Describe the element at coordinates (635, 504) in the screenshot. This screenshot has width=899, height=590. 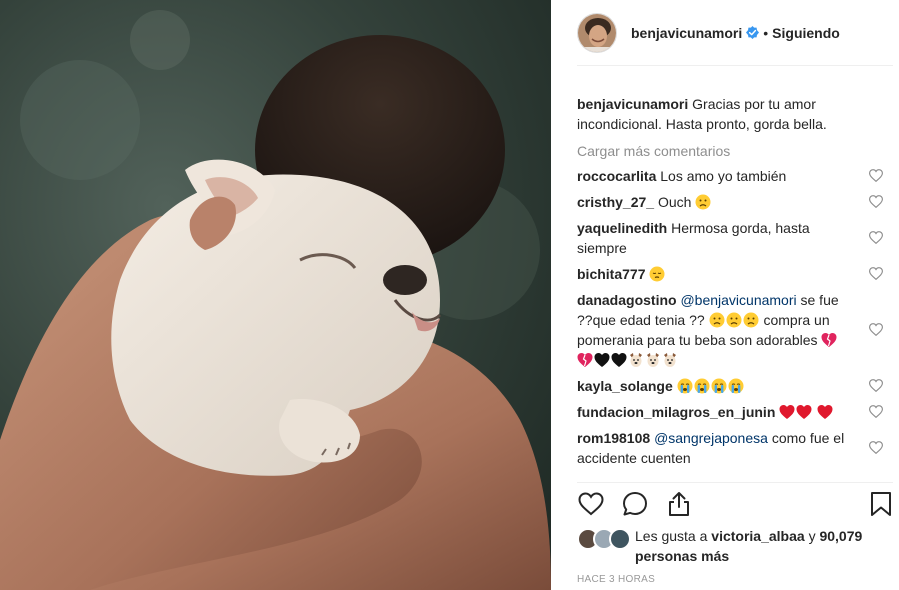
I see `speech-bubble-icon` at that location.